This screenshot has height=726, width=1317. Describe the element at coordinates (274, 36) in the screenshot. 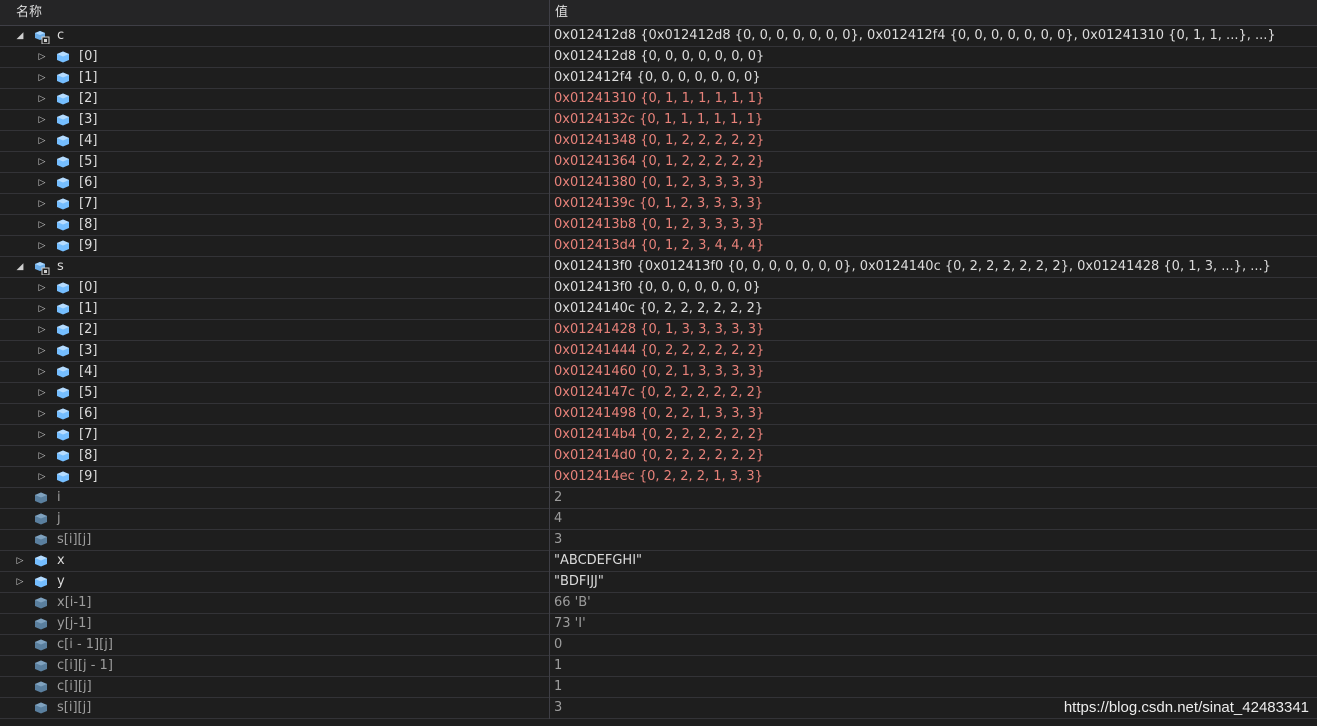

I see `name-cell: ◢ c` at that location.